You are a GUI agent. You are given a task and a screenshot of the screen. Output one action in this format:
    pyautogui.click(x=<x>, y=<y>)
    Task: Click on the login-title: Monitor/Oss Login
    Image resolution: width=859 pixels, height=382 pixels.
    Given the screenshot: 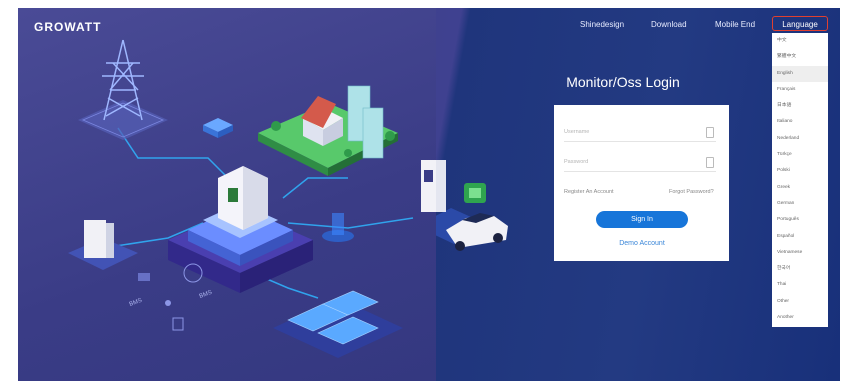 What is the action you would take?
    pyautogui.click(x=623, y=82)
    